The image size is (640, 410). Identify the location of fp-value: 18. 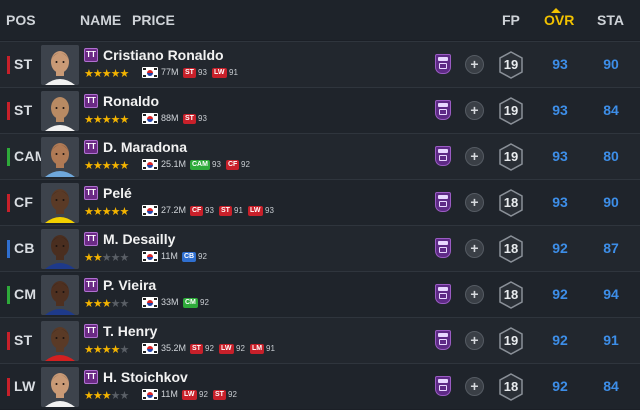
(511, 202).